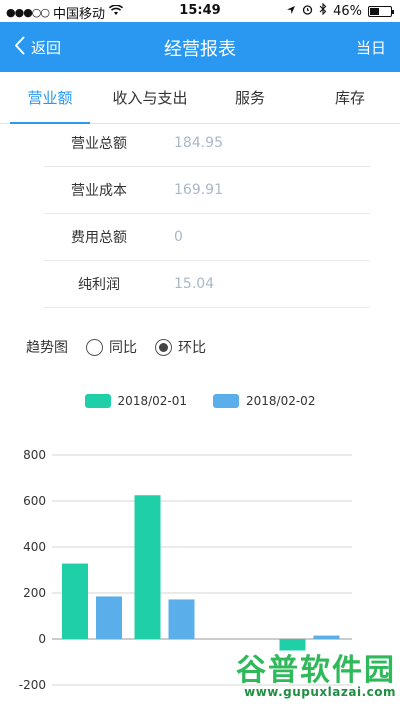 The image size is (400, 711). What do you see at coordinates (200, 401) in the screenshot?
I see `chart-legend: 2018/02-01 2018/02-02` at bounding box center [200, 401].